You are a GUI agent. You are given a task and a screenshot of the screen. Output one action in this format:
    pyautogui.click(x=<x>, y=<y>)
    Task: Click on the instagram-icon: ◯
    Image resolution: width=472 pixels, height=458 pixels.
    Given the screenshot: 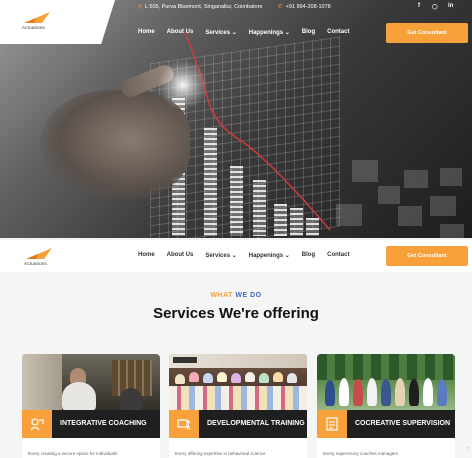 What is the action you would take?
    pyautogui.click(x=435, y=7)
    